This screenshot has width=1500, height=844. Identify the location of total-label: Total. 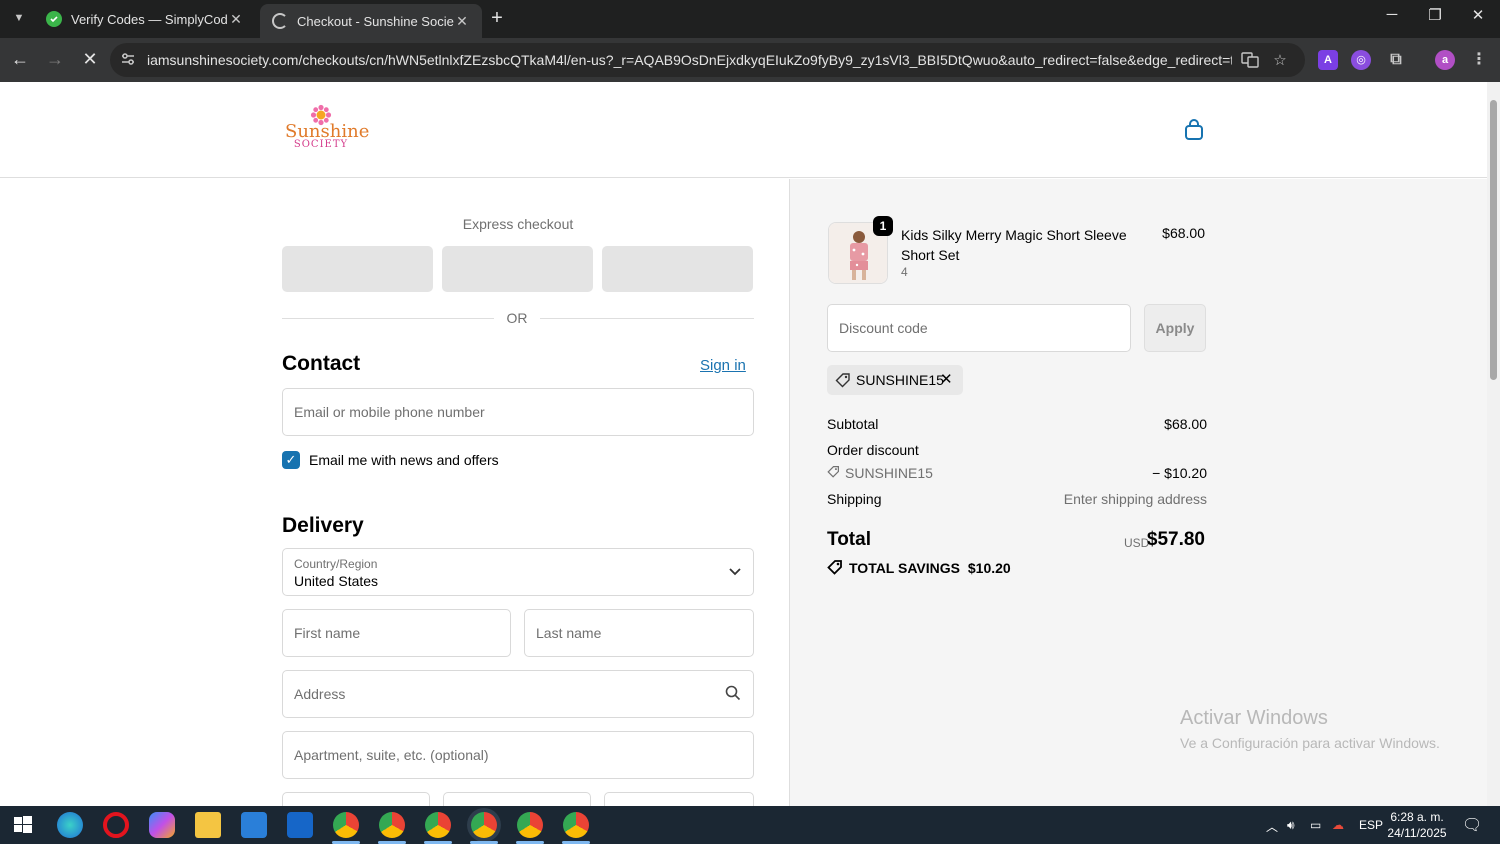
(849, 539).